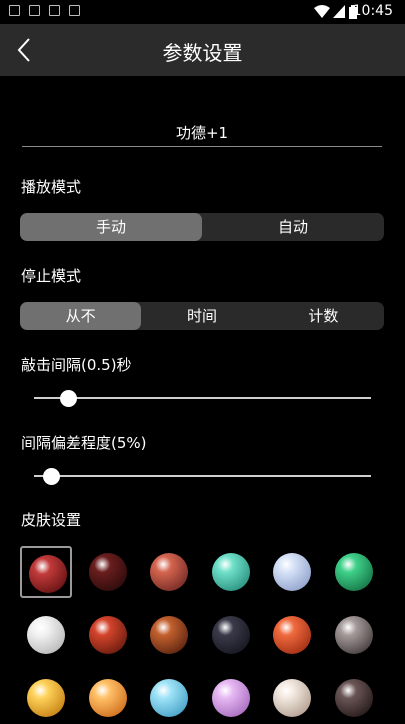 The height and width of the screenshot is (724, 405). Describe the element at coordinates (202, 134) in the screenshot. I see `preset-field: 功德+1` at that location.